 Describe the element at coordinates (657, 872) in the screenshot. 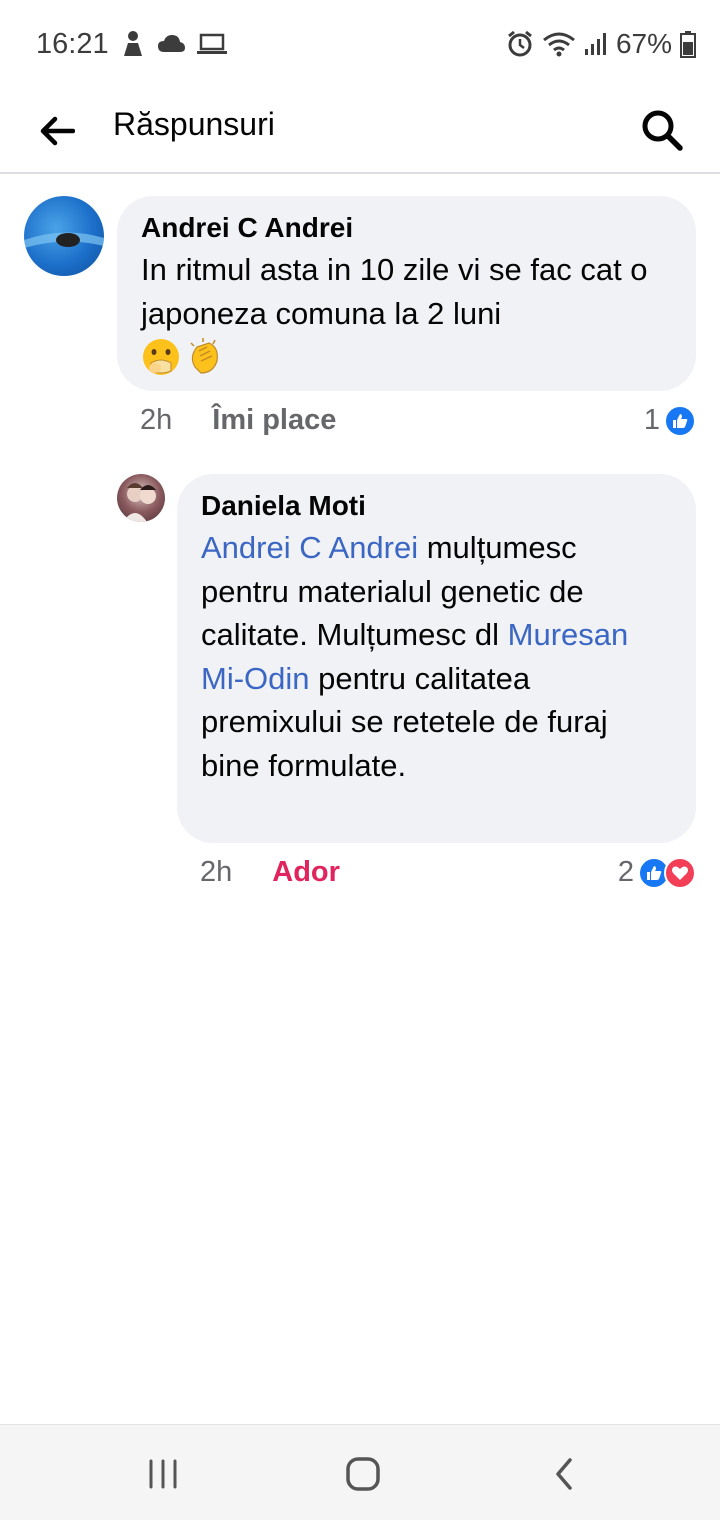

I see `reaction-summary: 2` at that location.